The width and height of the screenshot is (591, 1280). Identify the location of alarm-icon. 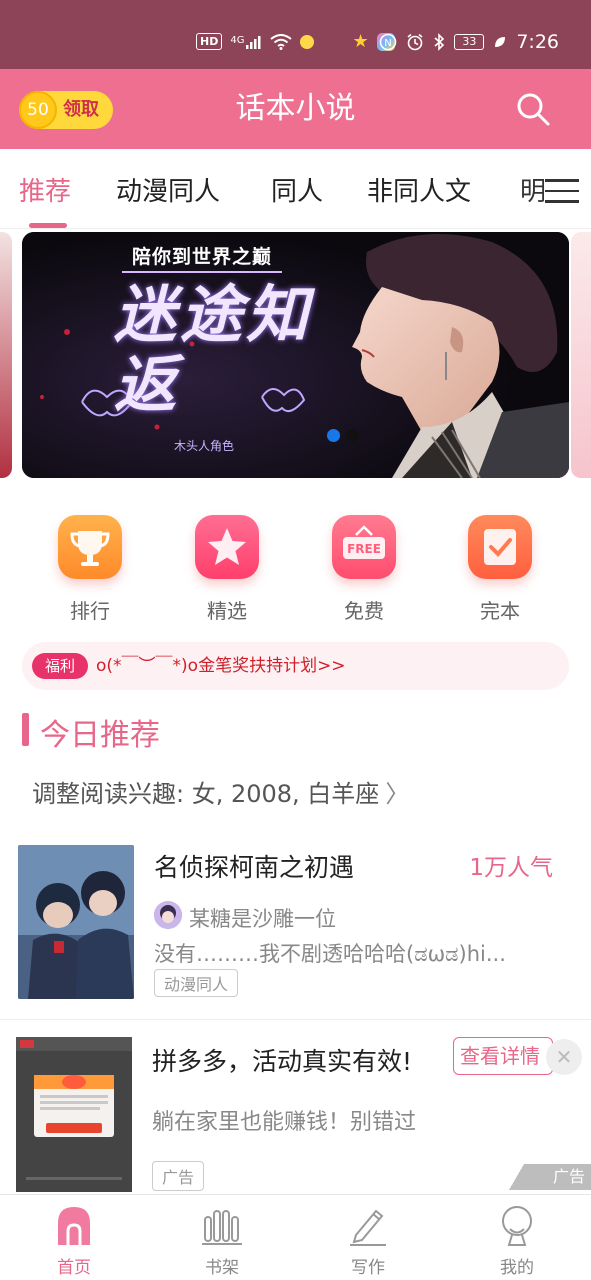
(415, 42).